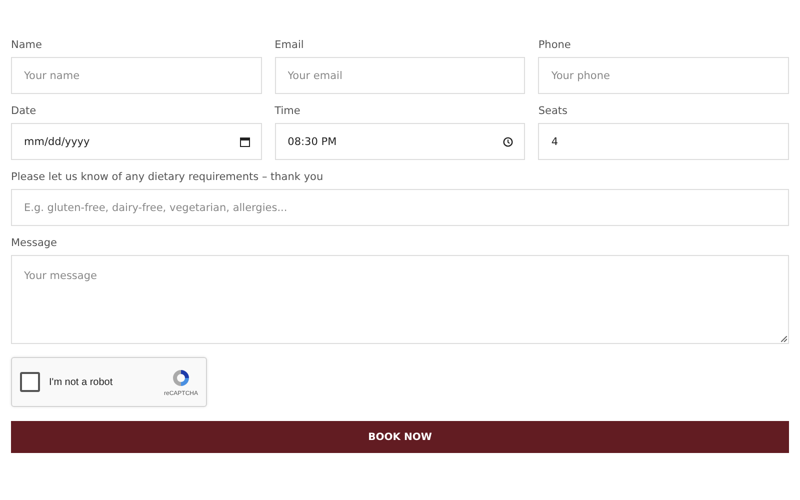 This screenshot has width=800, height=500. I want to click on book-now-button: BOOK NOW, so click(400, 437).